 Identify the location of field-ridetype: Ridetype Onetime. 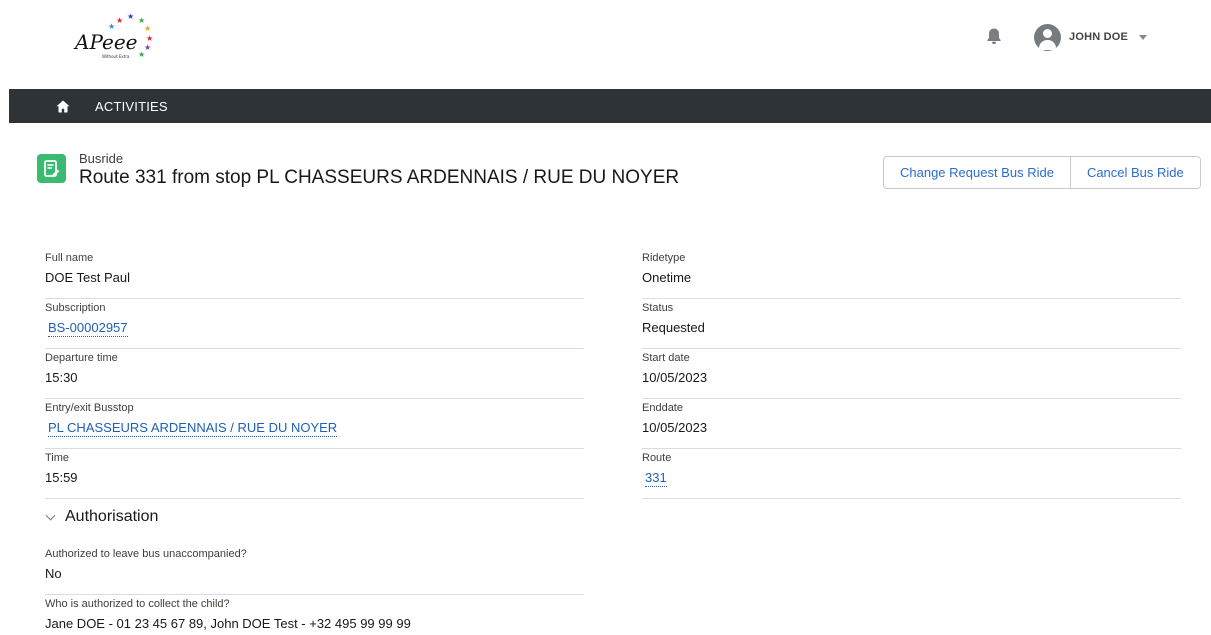
(911, 274).